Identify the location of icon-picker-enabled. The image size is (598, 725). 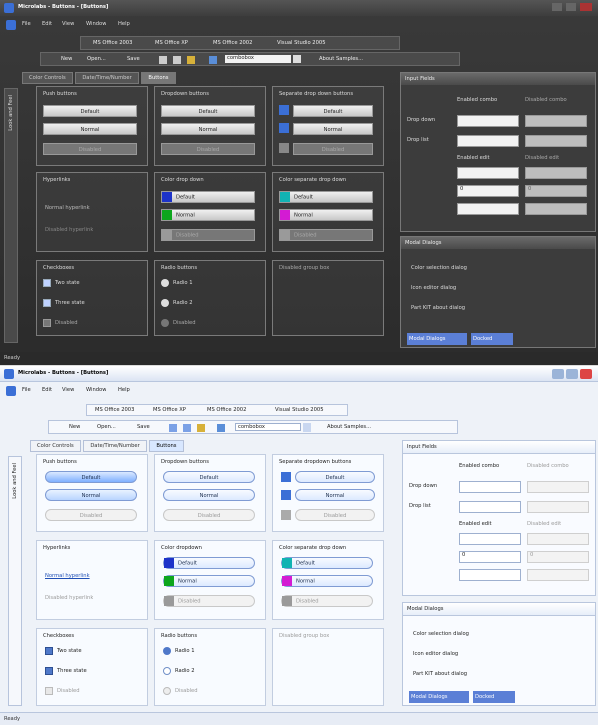
(490, 575).